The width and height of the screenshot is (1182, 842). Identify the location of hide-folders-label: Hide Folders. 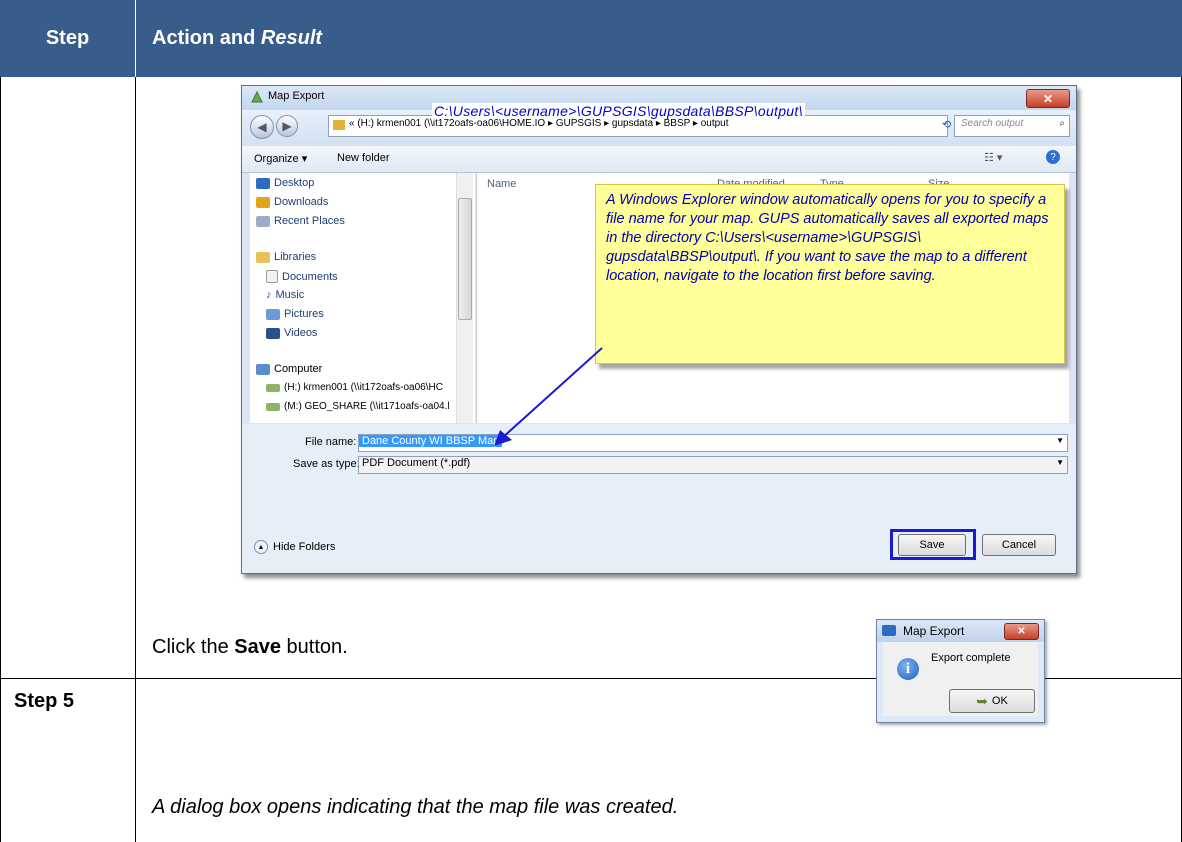
(304, 547).